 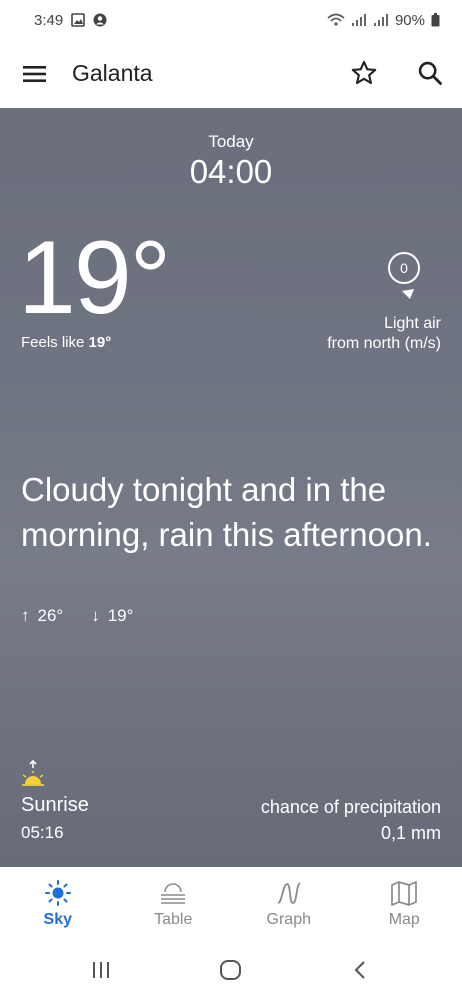 I want to click on system-navigation-bar, so click(x=231, y=969).